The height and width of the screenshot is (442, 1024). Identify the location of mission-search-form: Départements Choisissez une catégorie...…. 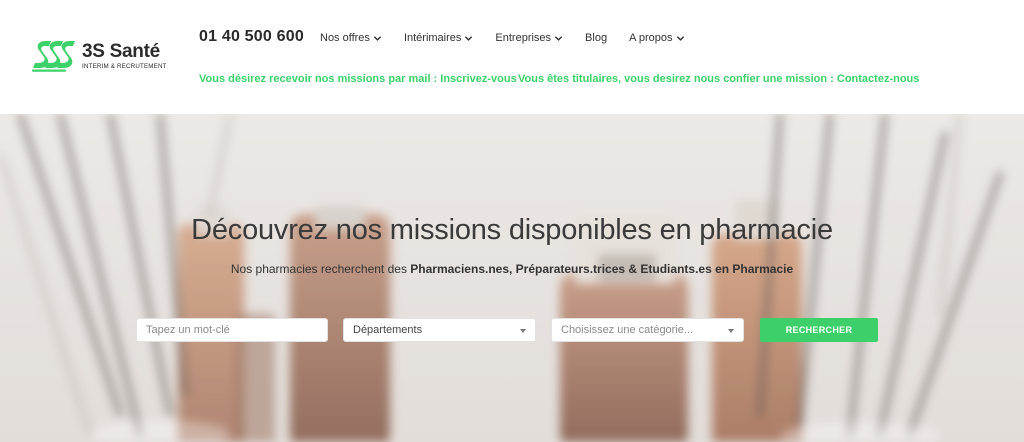
(507, 330).